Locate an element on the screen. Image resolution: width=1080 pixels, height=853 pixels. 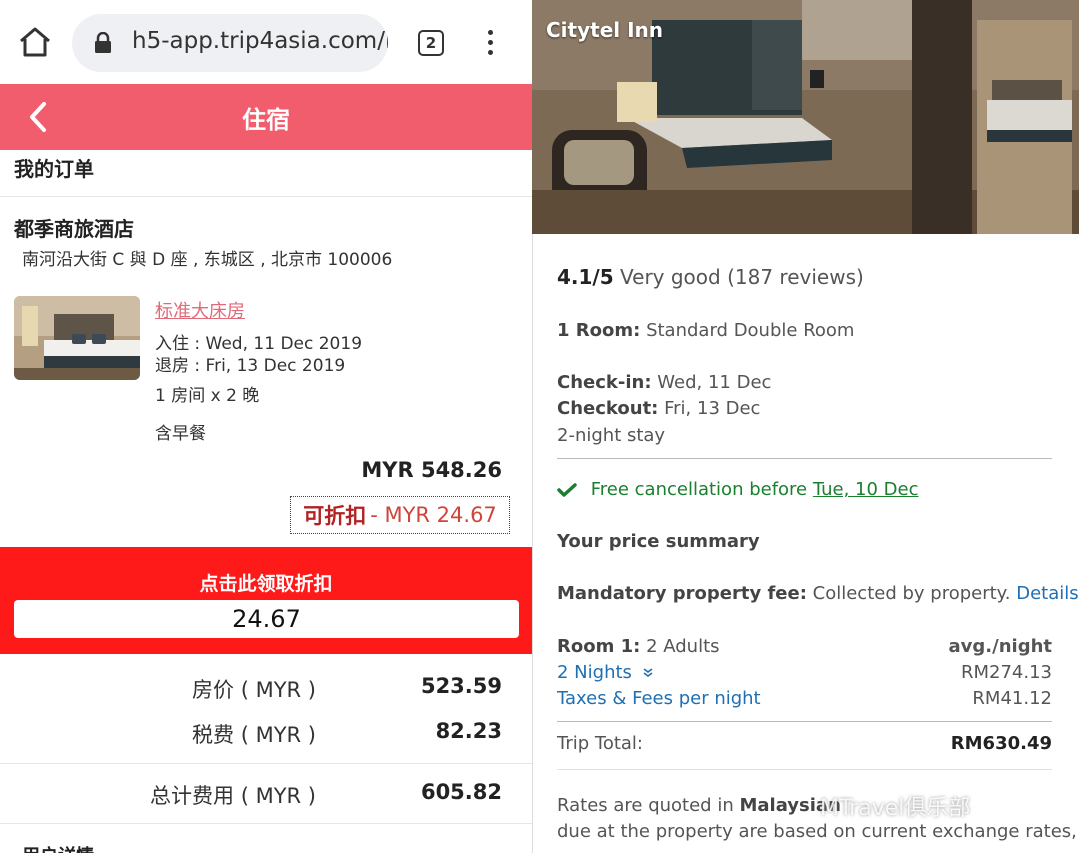
page-title: 住宿 is located at coordinates (266, 120).